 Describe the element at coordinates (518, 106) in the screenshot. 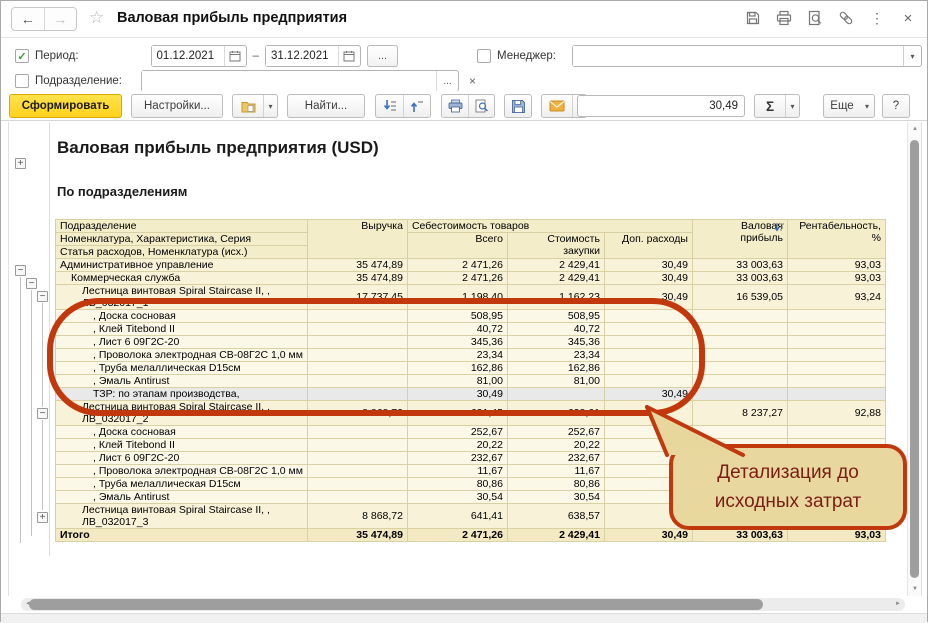

I see `save-result-button` at that location.